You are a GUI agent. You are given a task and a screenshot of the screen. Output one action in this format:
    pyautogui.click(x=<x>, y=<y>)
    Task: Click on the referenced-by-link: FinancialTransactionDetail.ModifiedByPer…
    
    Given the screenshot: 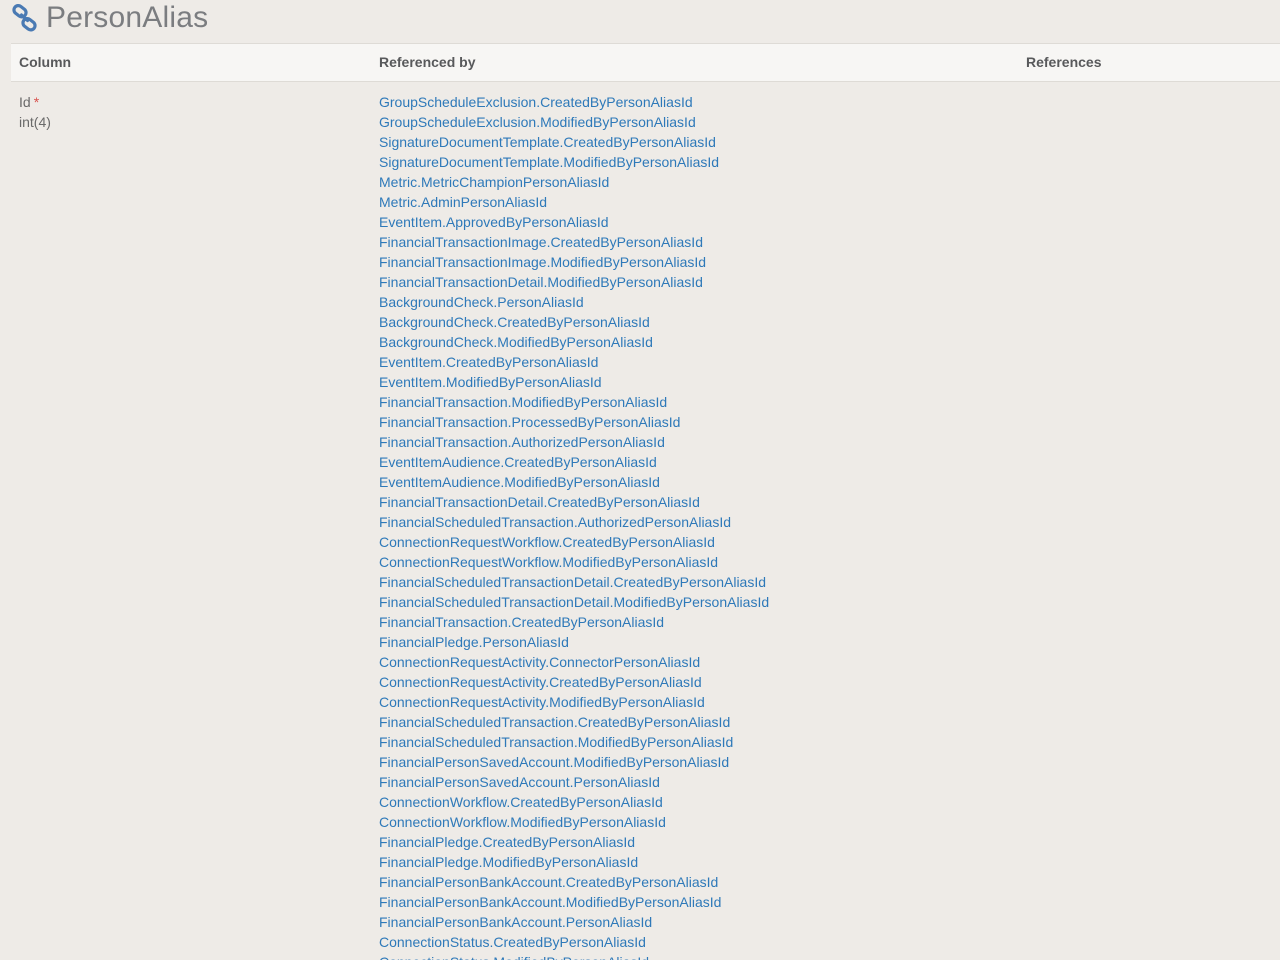 What is the action you would take?
    pyautogui.click(x=574, y=282)
    